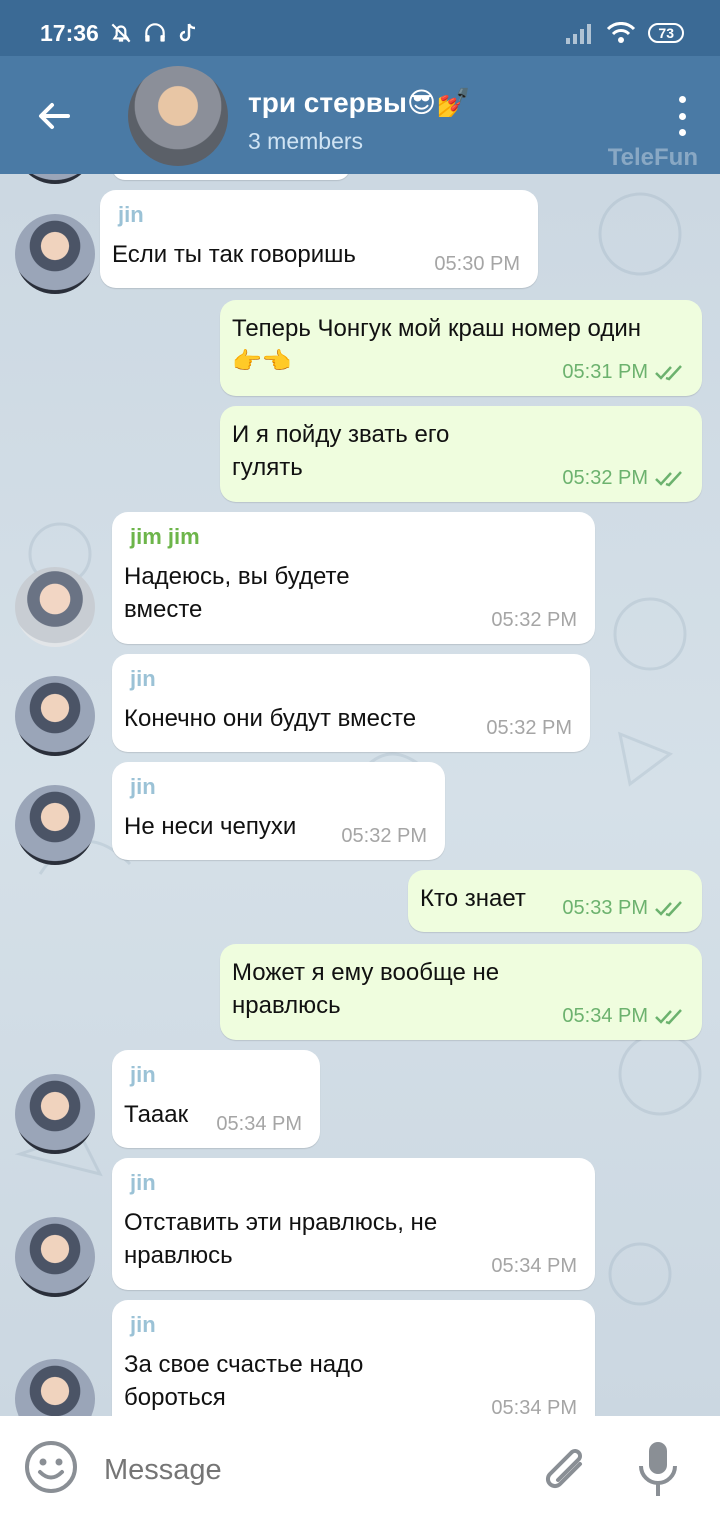 The image size is (720, 1520). I want to click on message-time-wrap: 05:33 PM, so click(623, 908).